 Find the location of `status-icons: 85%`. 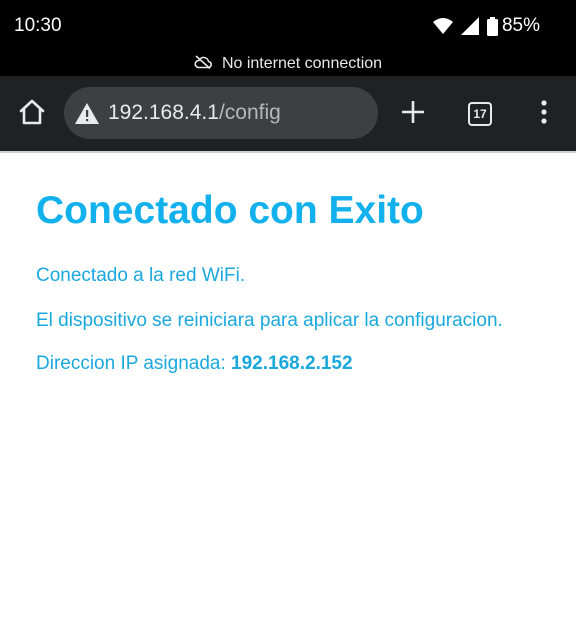

status-icons: 85% is located at coordinates (486, 26).